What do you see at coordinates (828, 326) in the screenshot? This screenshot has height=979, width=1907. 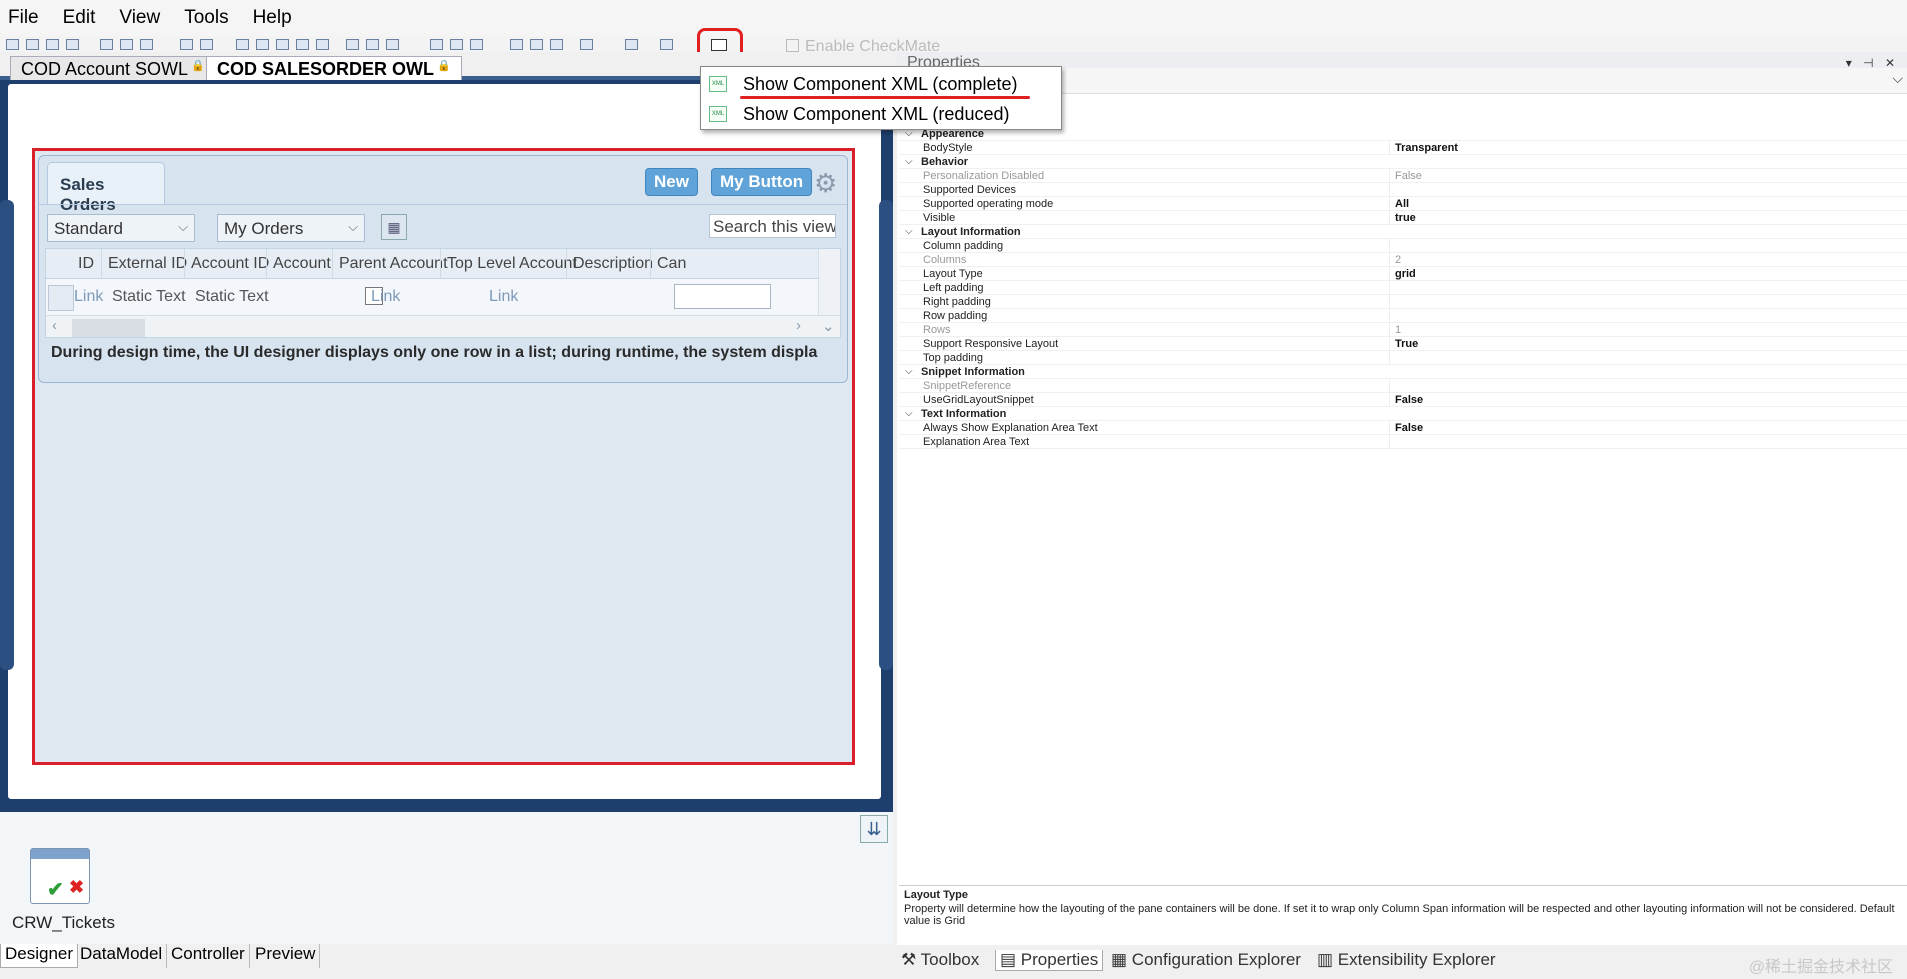 I see `chevron-down-icon: ⌄` at bounding box center [828, 326].